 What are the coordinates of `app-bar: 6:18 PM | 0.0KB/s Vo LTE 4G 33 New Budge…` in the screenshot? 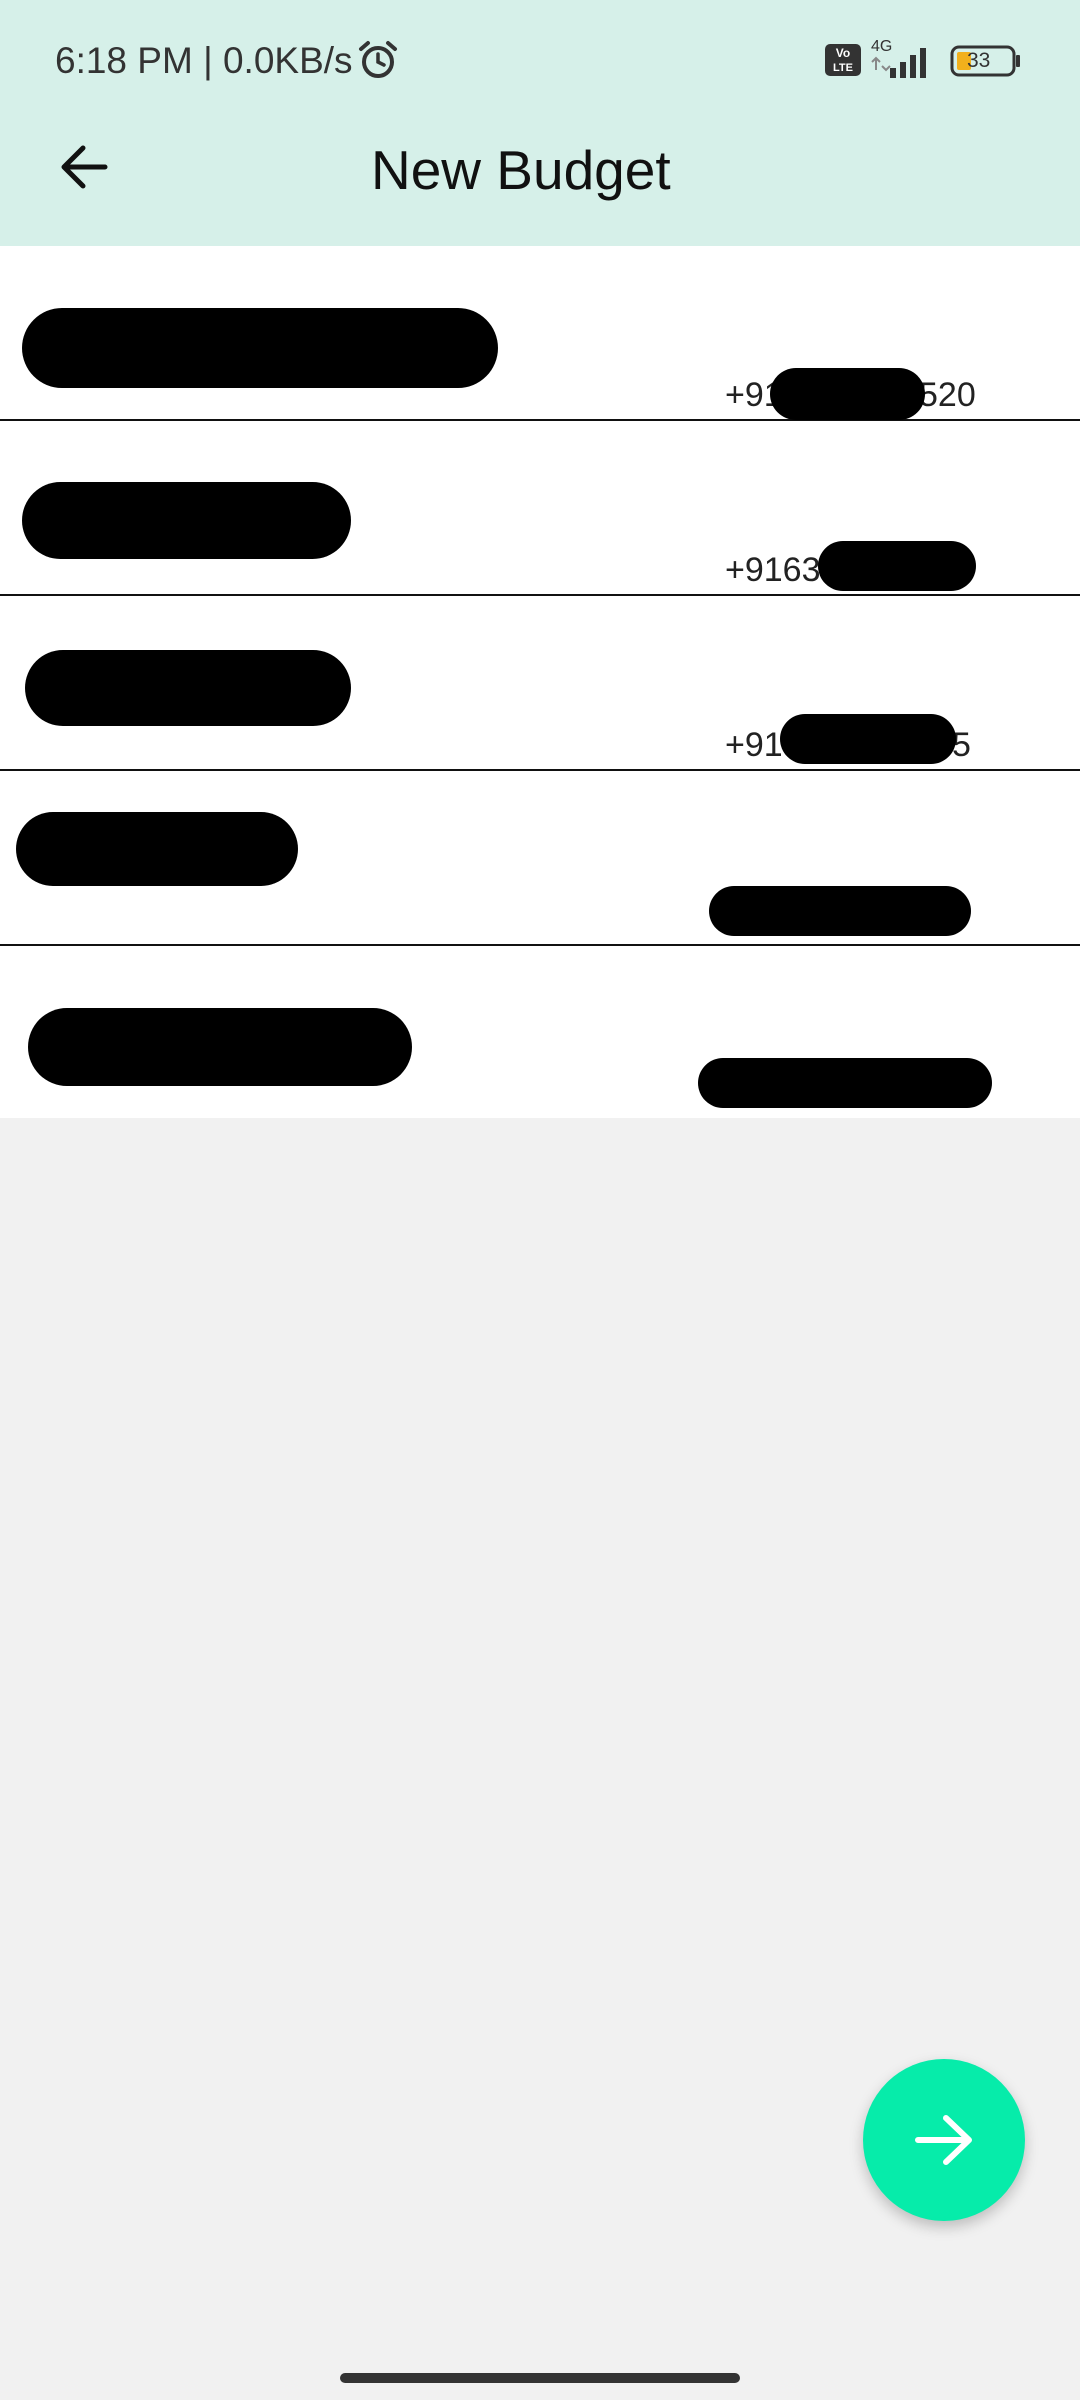 It's located at (540, 123).